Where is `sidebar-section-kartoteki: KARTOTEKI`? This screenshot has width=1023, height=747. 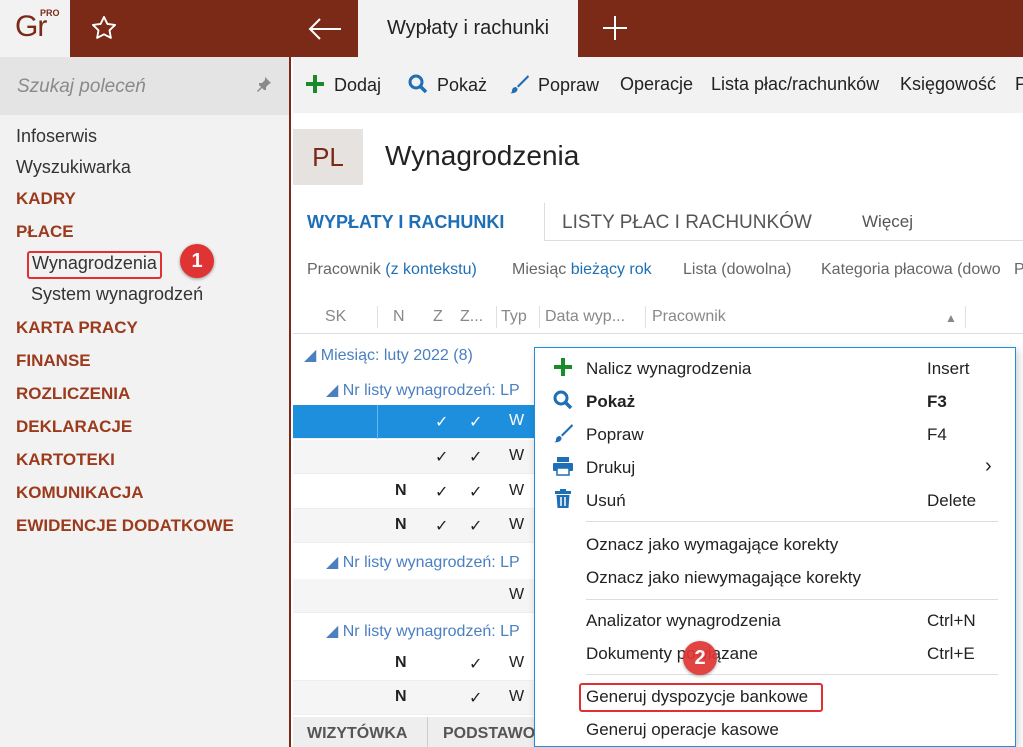 sidebar-section-kartoteki: KARTOTEKI is located at coordinates (65, 460).